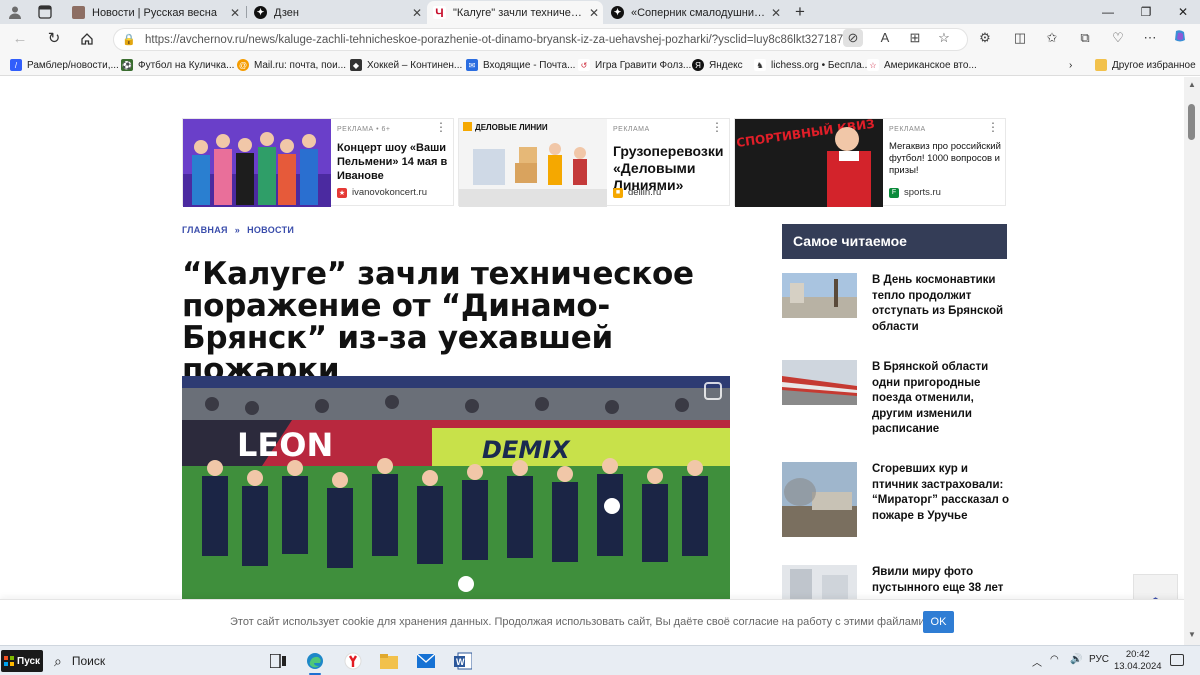  What do you see at coordinates (944, 38) in the screenshot?
I see `favorite-star-icon: ☆` at bounding box center [944, 38].